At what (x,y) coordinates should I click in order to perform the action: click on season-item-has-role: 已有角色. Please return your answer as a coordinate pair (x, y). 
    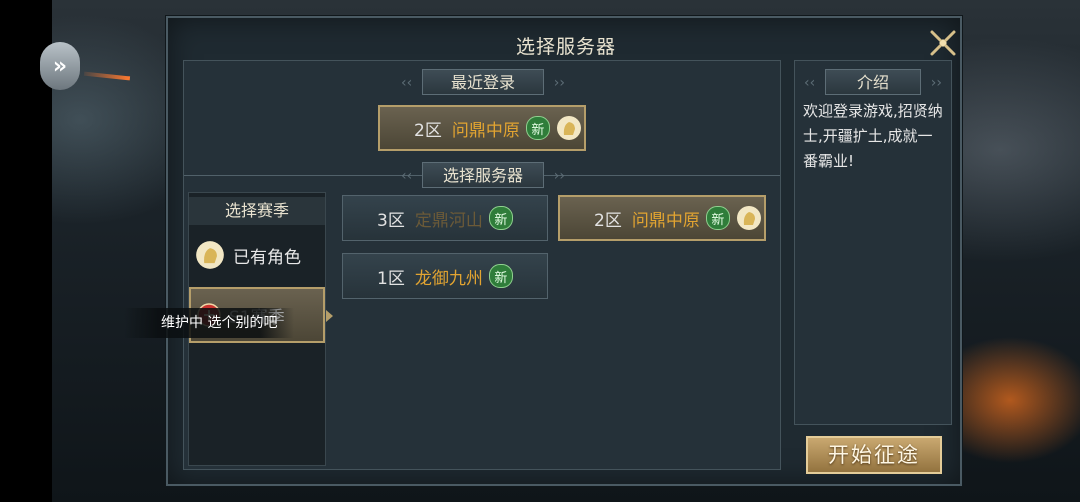
    Looking at the image, I should click on (257, 255).